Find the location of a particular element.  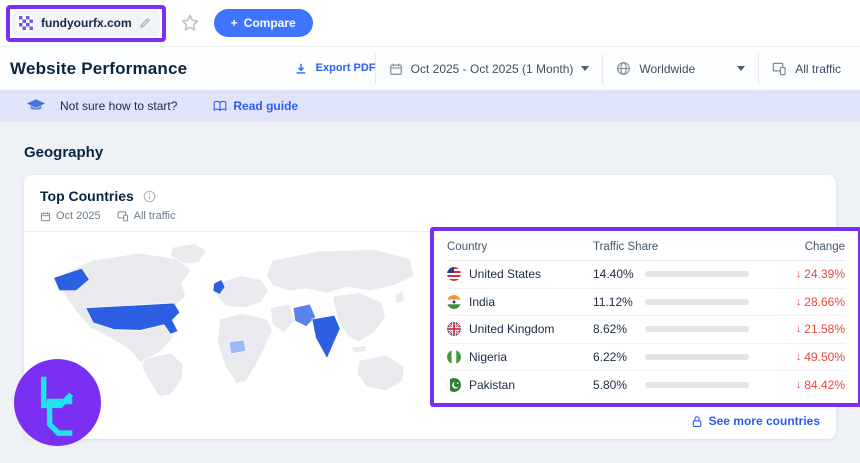

compare-button-label: Compare is located at coordinates (269, 23).